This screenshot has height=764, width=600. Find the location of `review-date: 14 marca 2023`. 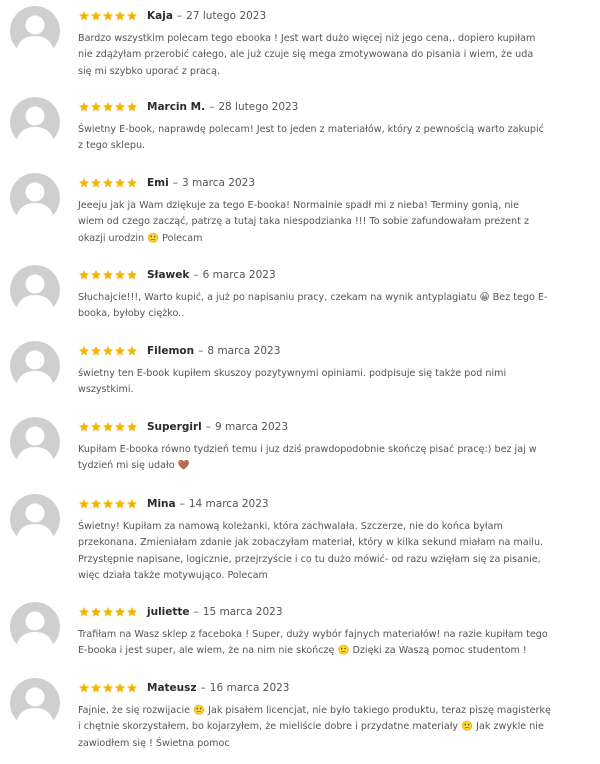

review-date: 14 marca 2023 is located at coordinates (228, 504).